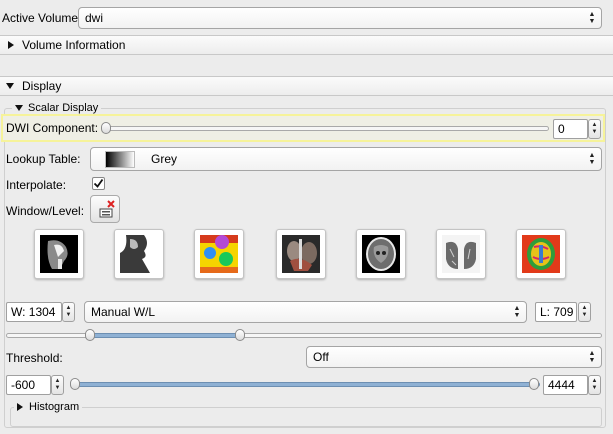  Describe the element at coordinates (74, 45) in the screenshot. I see `volume-information-title: Volume Information` at that location.